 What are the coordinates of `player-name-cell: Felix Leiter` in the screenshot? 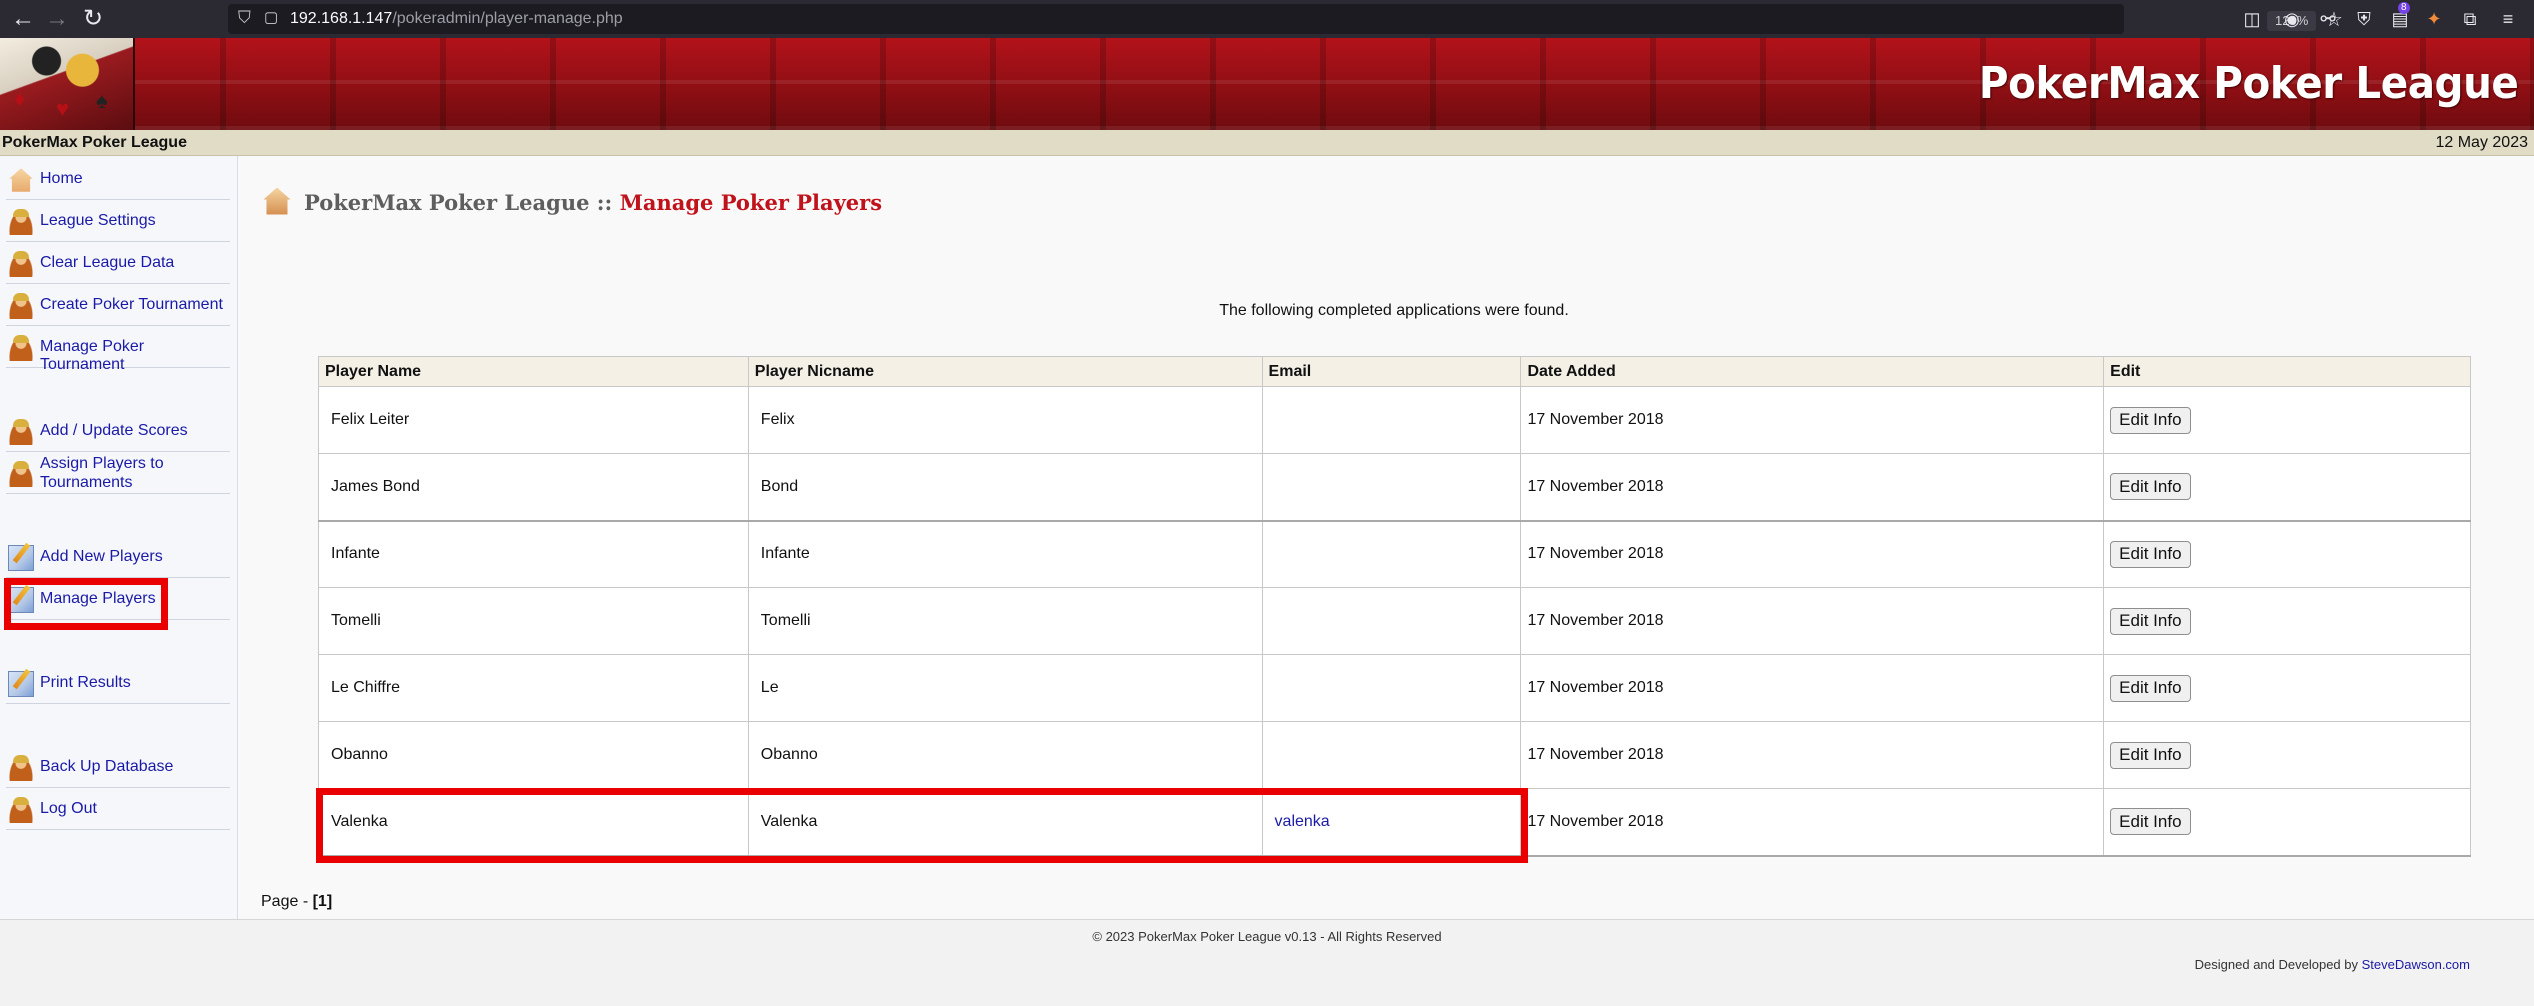 It's located at (533, 420).